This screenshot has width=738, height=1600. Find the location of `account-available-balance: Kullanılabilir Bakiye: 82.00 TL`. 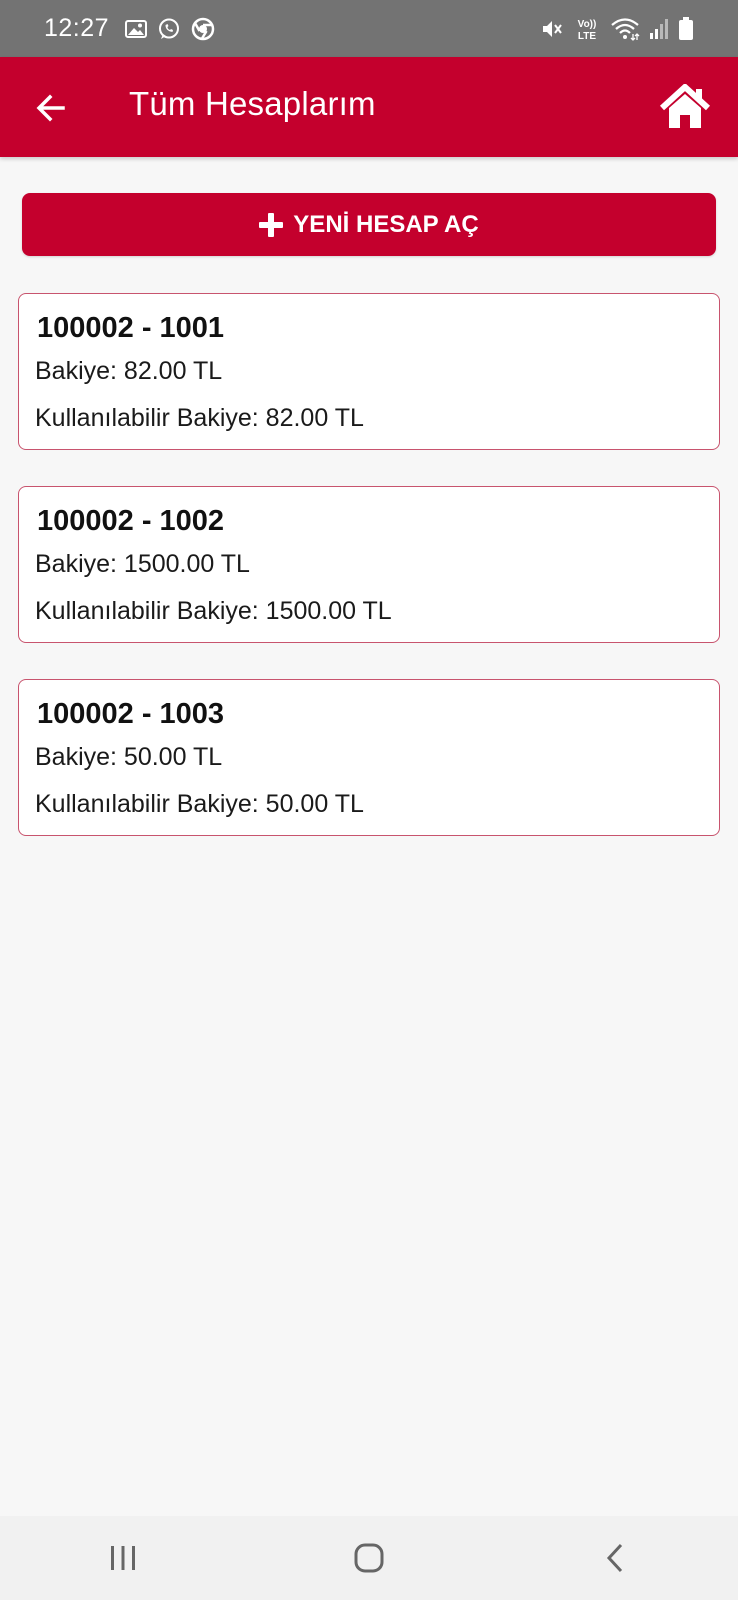

account-available-balance: Kullanılabilir Bakiye: 82.00 TL is located at coordinates (199, 418).